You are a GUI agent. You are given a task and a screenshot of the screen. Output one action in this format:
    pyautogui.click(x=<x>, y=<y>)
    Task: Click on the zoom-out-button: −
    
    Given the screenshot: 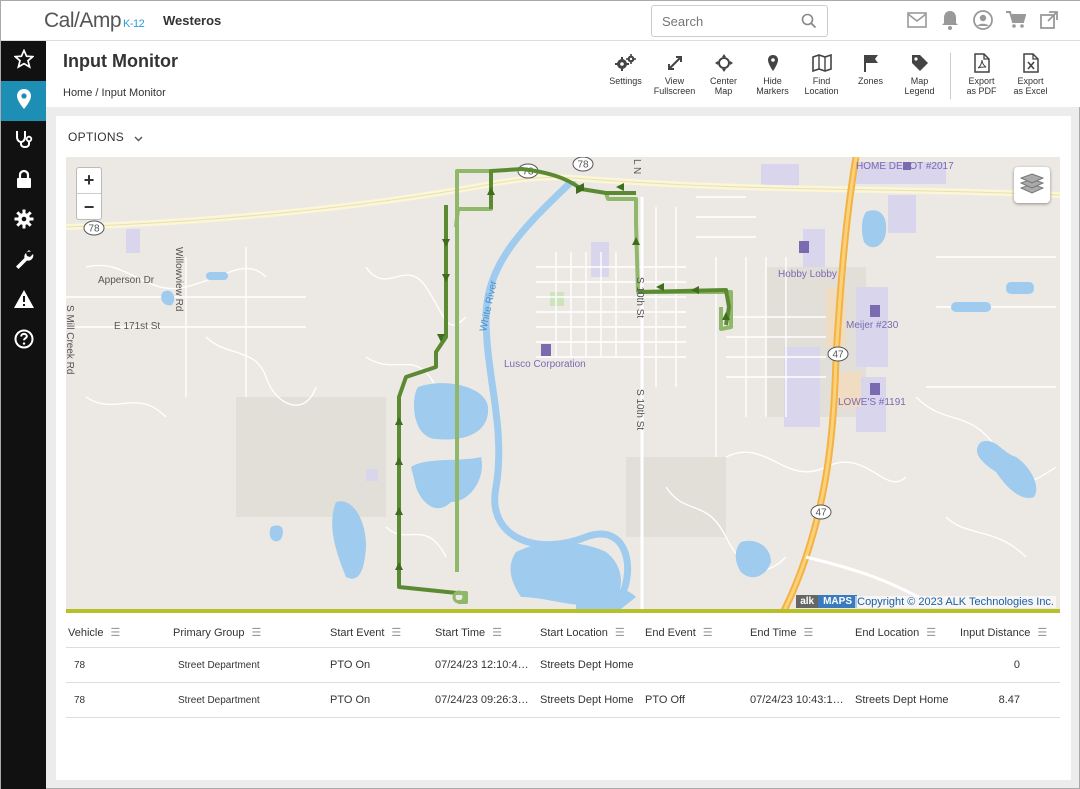 What is the action you would take?
    pyautogui.click(x=89, y=207)
    